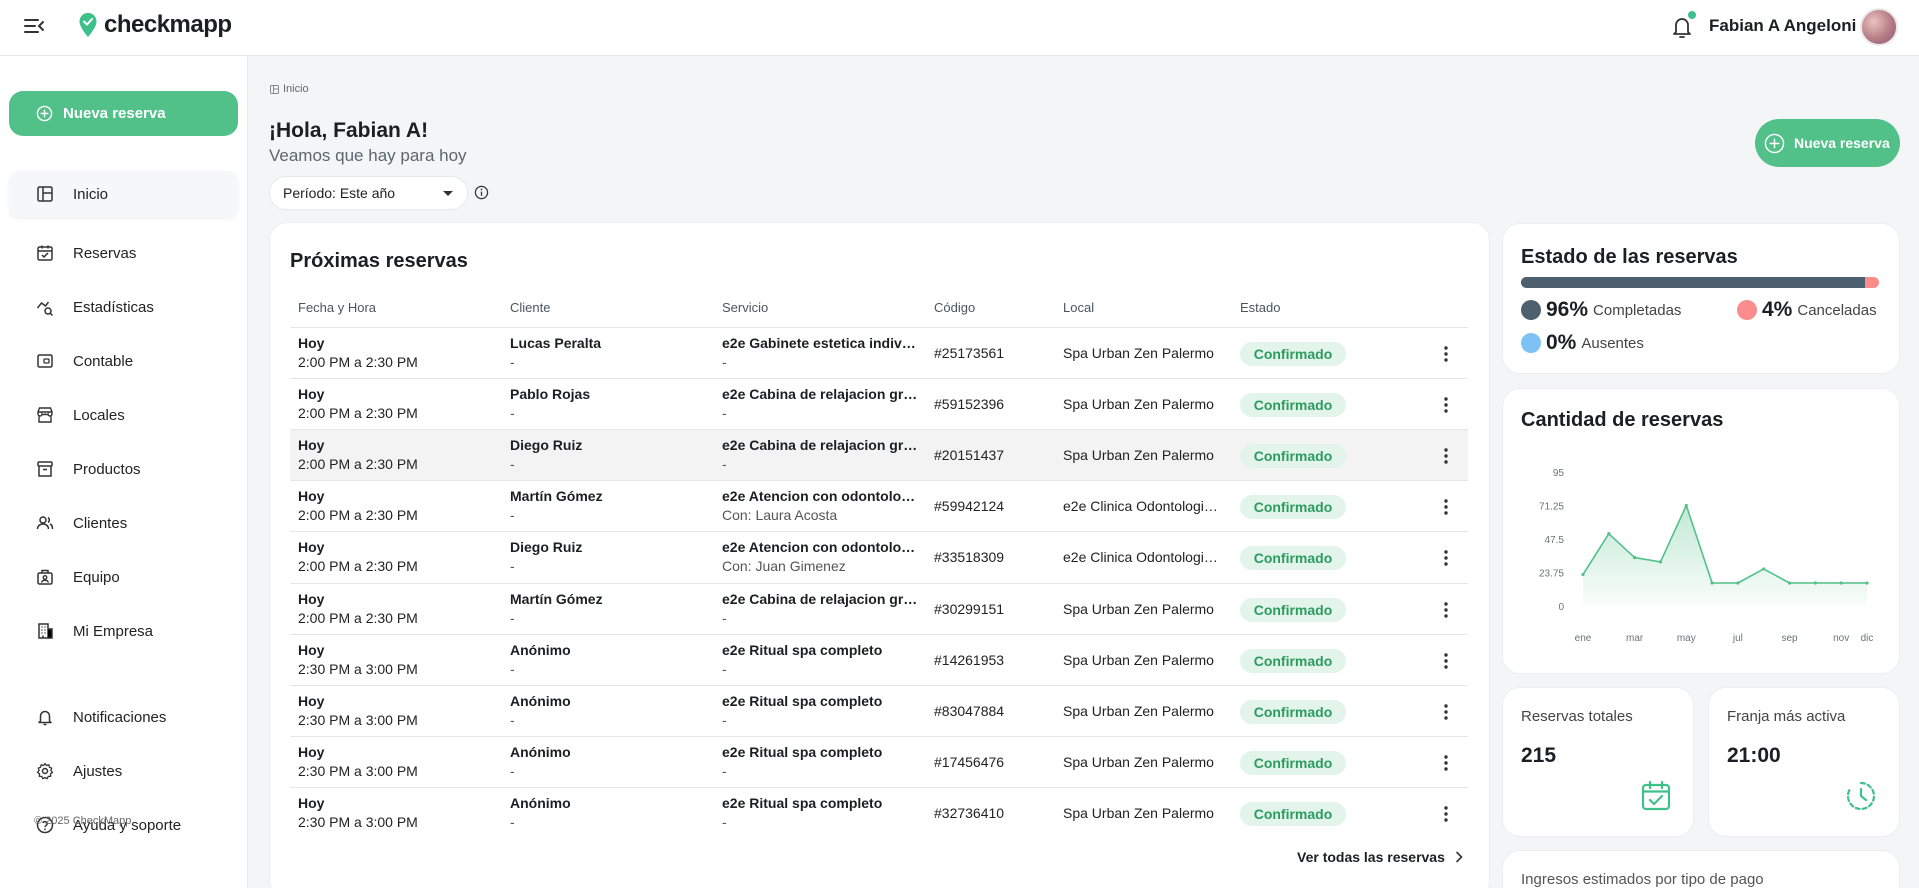 Image resolution: width=1919 pixels, height=888 pixels. I want to click on bookings-title: Próximas reservas, so click(379, 261).